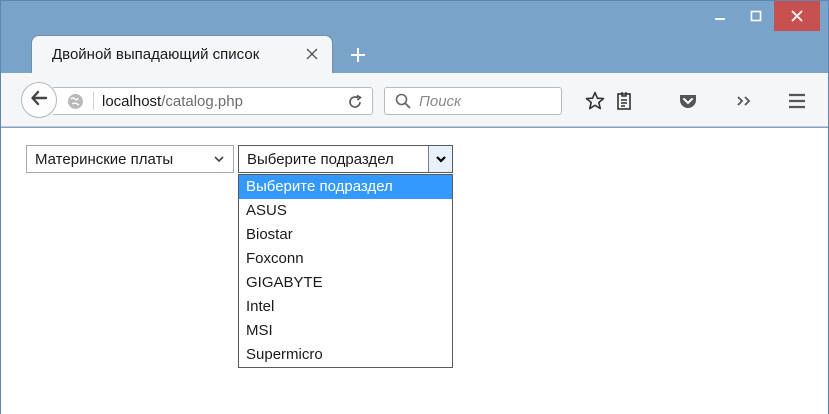 Image resolution: width=829 pixels, height=414 pixels. I want to click on bookmark-star-icon, so click(595, 101).